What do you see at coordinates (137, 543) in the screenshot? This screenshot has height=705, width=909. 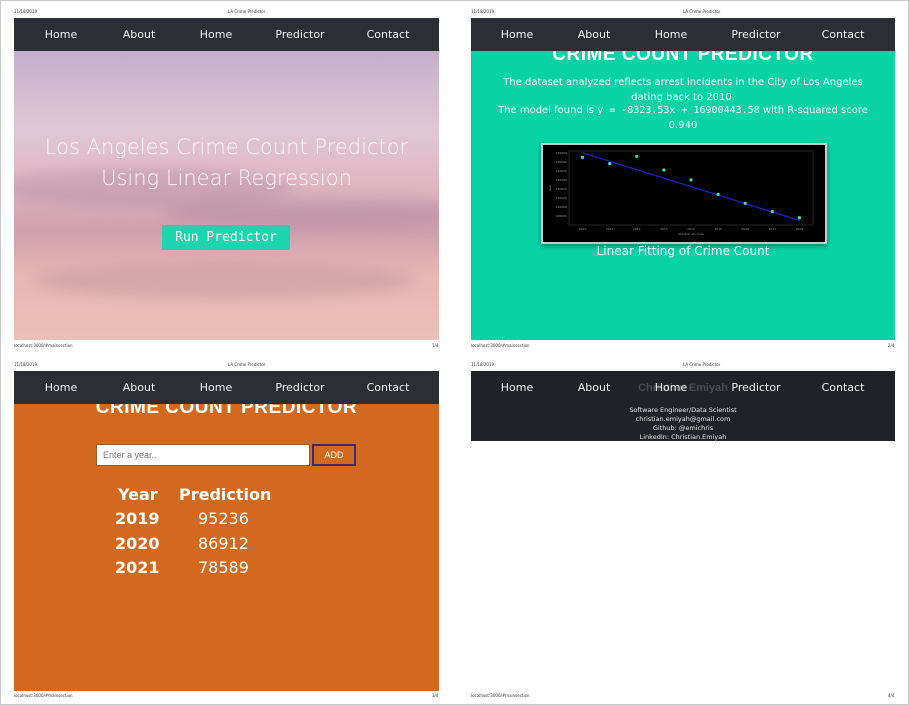 I see `row-year: 2020` at bounding box center [137, 543].